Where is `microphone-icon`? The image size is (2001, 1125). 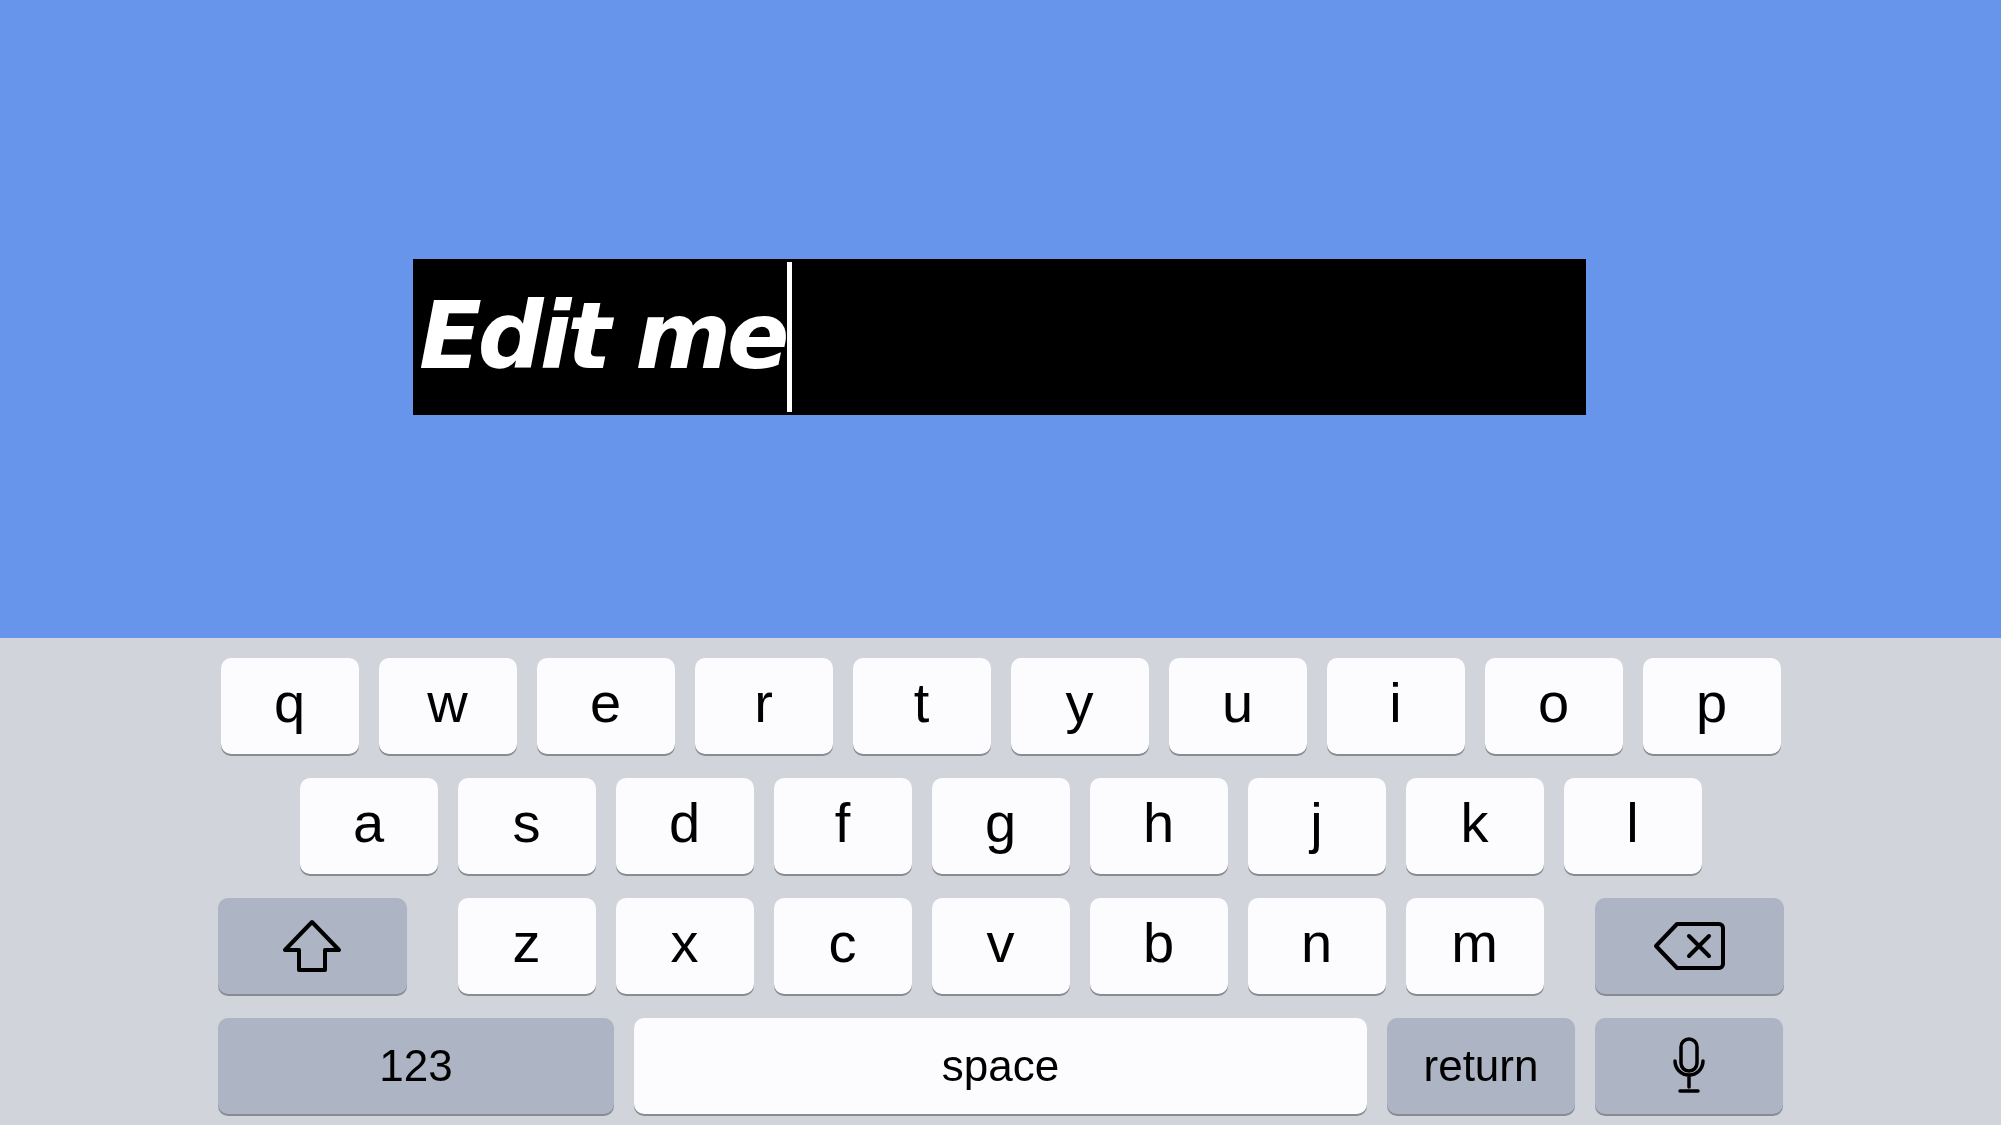 microphone-icon is located at coordinates (1689, 1066).